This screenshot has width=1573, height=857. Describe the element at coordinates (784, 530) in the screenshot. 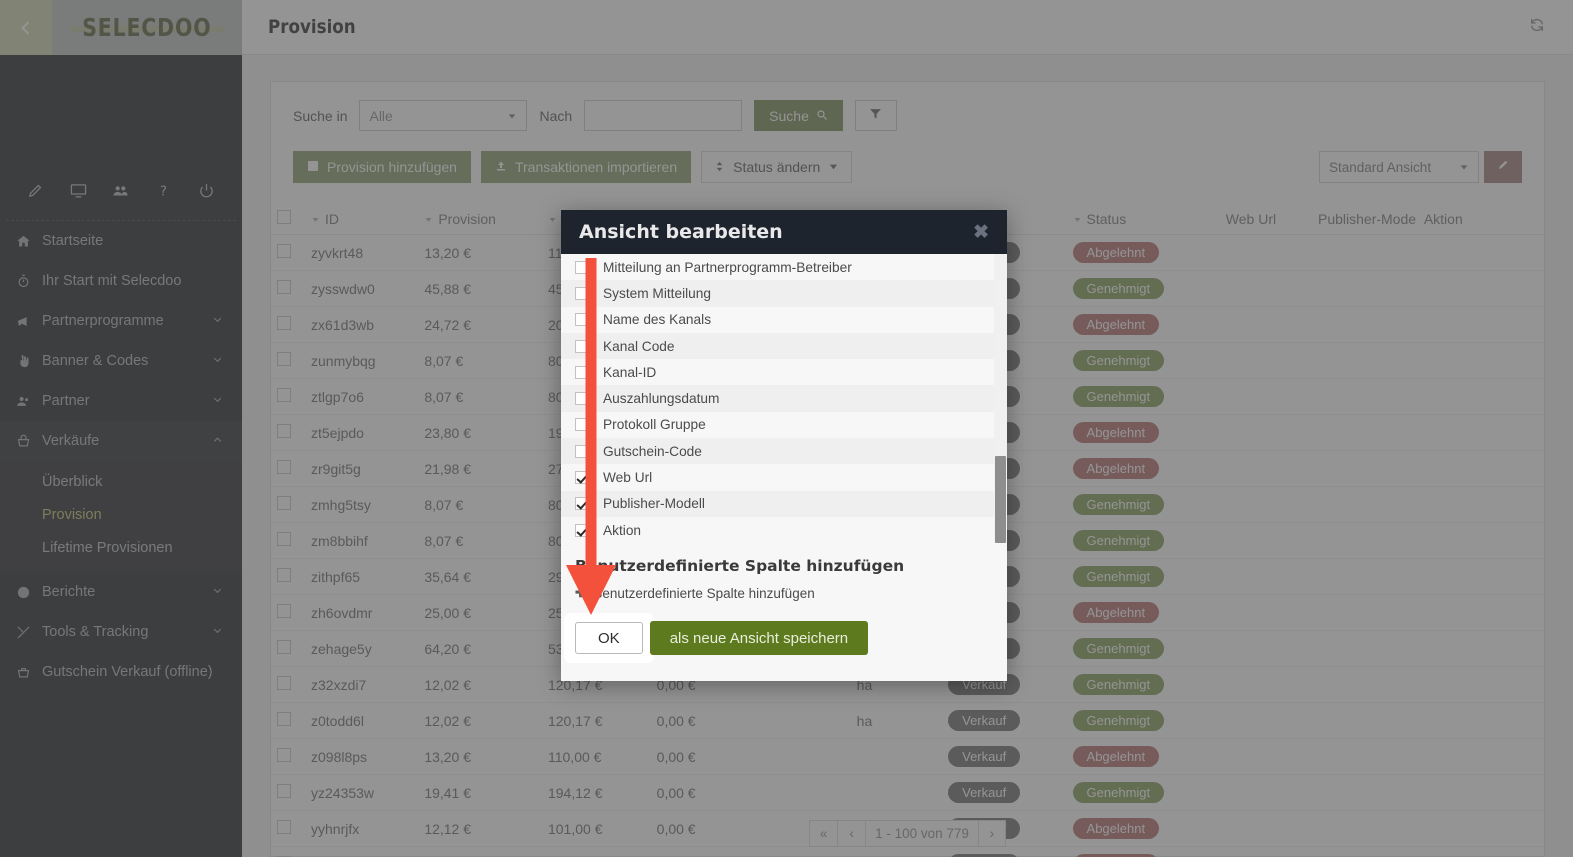

I see `column-toggle-row: Aktion` at that location.